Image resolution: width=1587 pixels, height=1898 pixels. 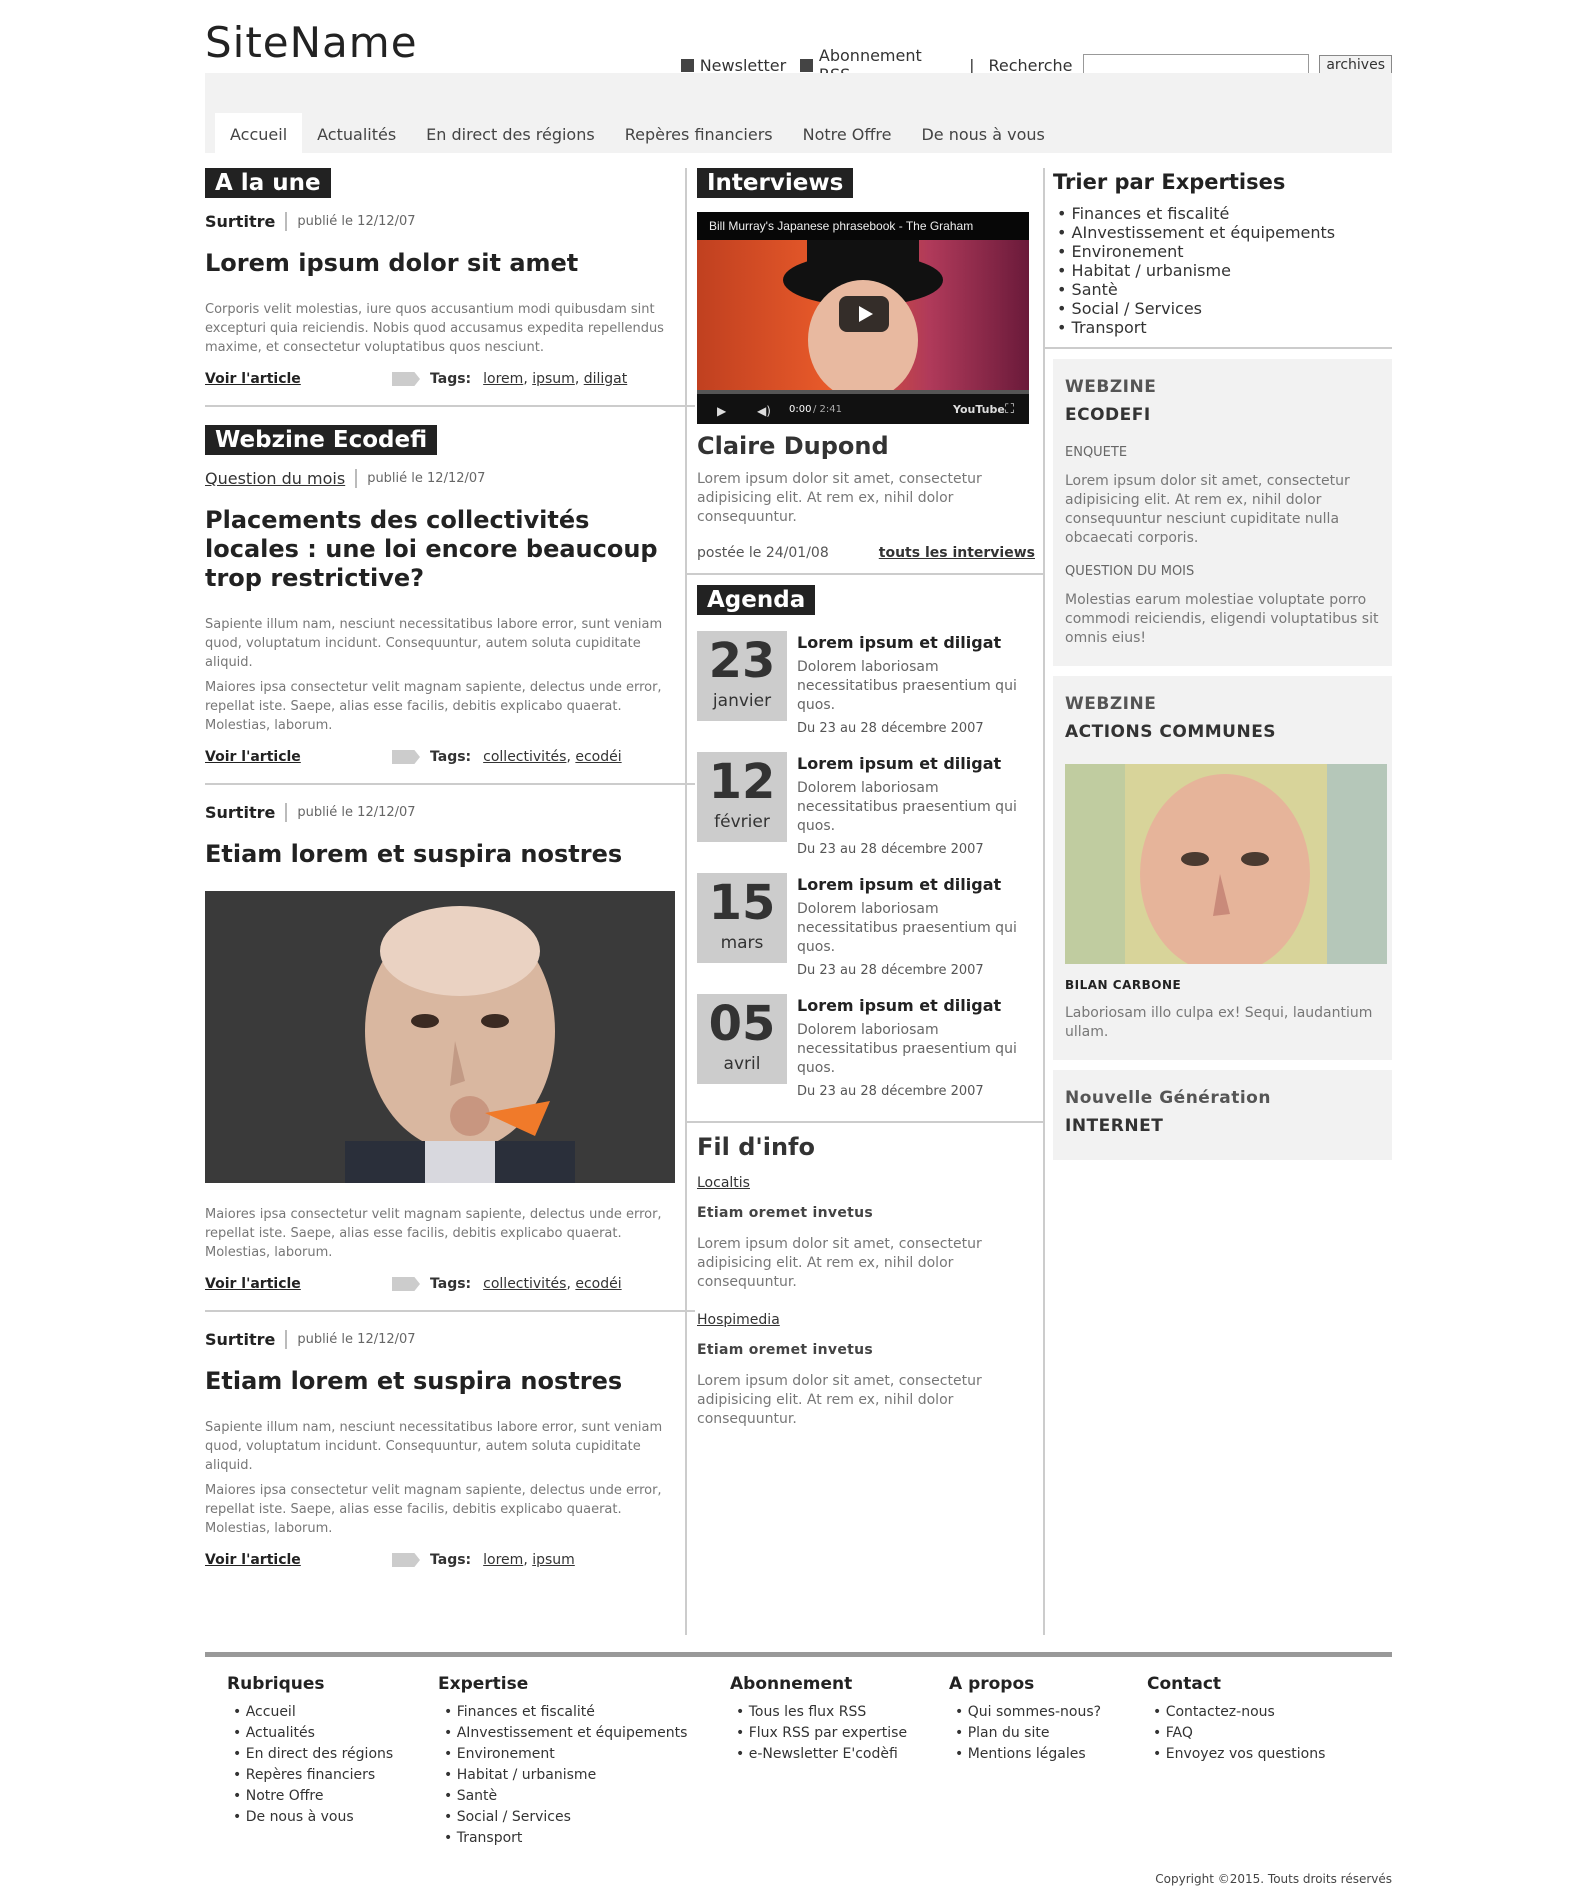 What do you see at coordinates (281, 478) in the screenshot?
I see `question-du-mois-link: Question du mois` at bounding box center [281, 478].